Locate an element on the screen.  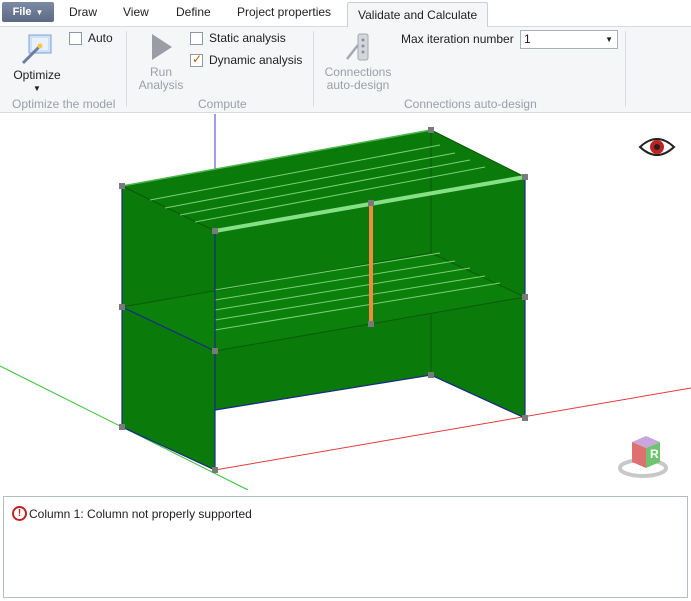
connections-auto-design-button: Connections auto-design is located at coordinates (358, 61).